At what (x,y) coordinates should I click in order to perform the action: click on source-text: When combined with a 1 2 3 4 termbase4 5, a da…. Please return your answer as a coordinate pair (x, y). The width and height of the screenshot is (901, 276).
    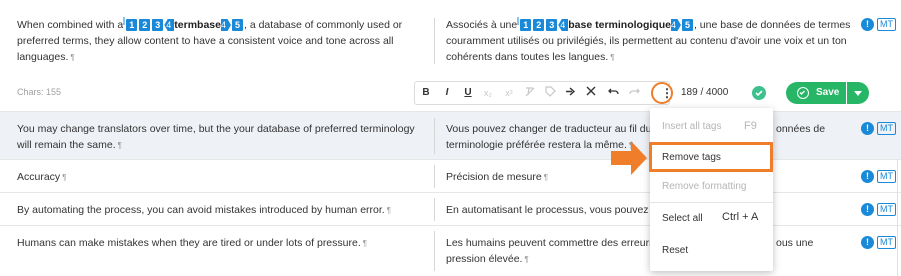
    Looking at the image, I should click on (219, 41).